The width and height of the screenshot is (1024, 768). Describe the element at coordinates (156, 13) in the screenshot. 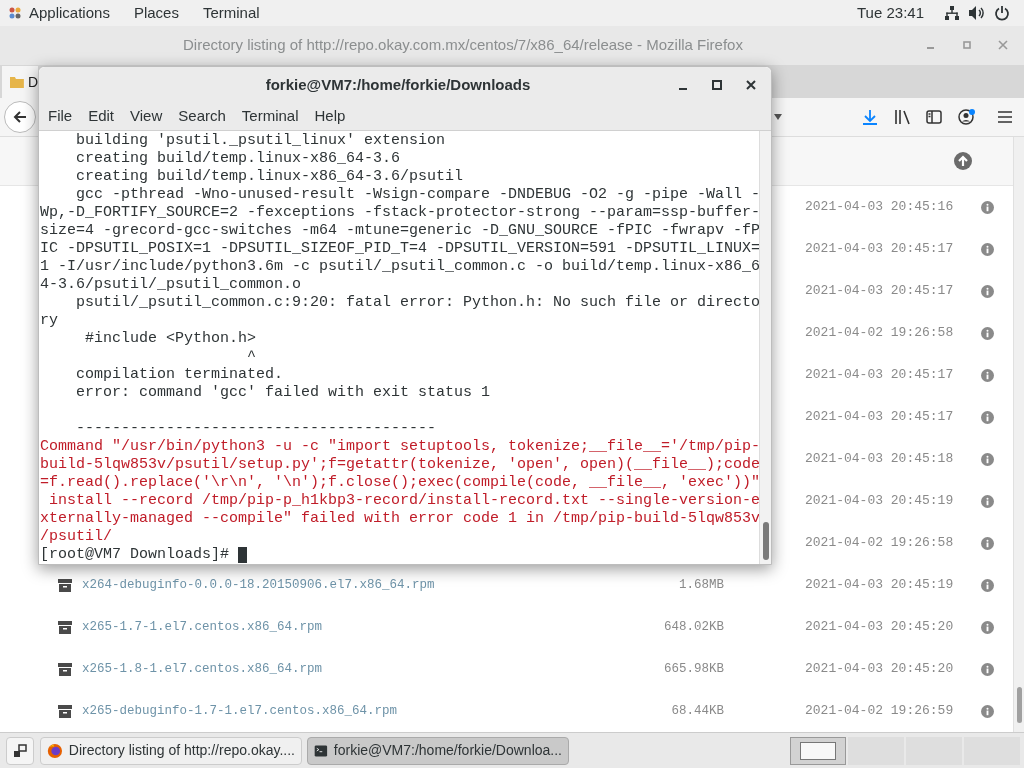

I see `top-menu: Places` at that location.